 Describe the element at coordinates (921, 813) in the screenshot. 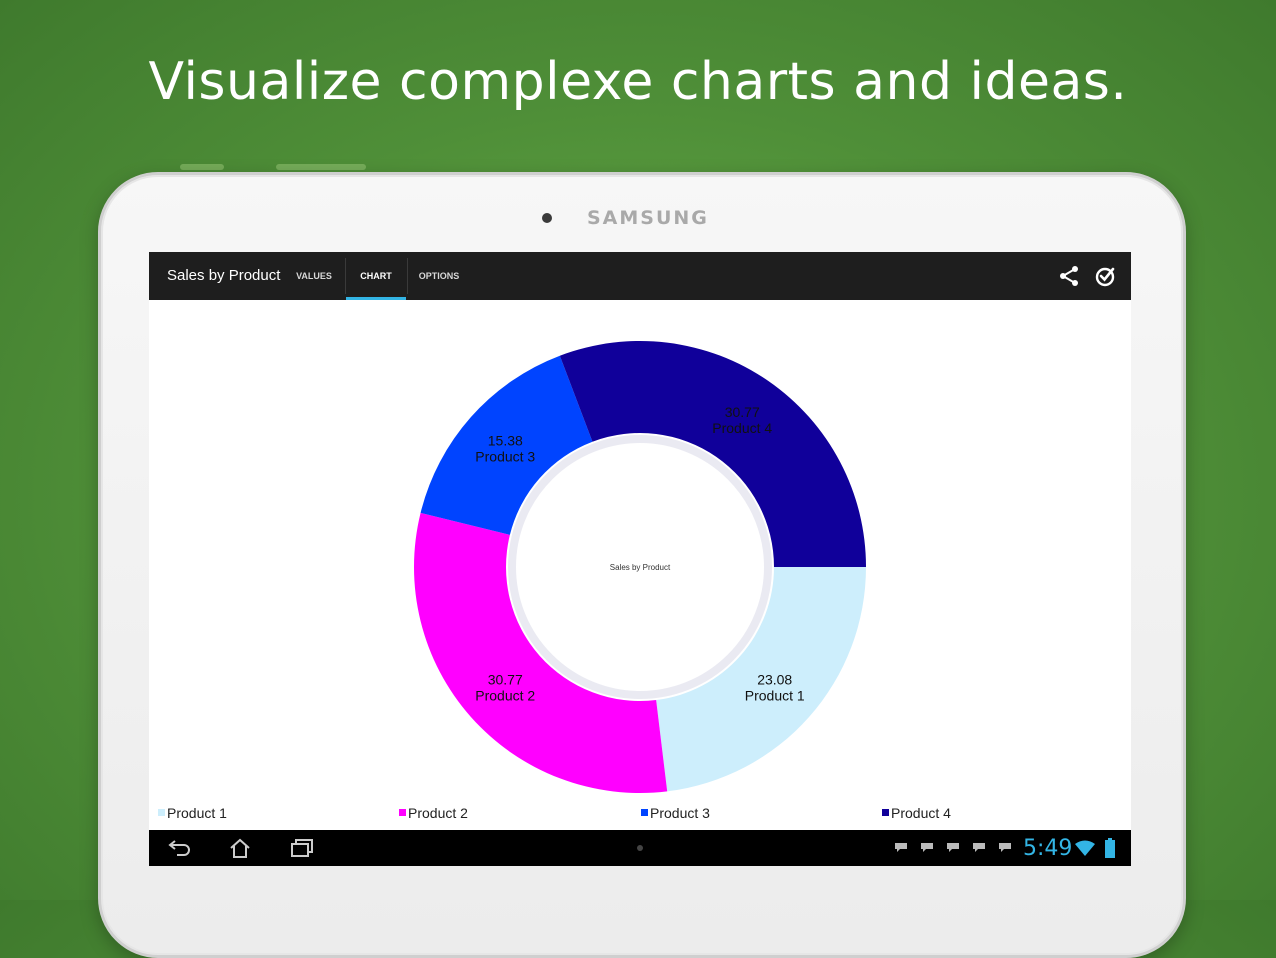

I see `legend-label: Product 4` at that location.